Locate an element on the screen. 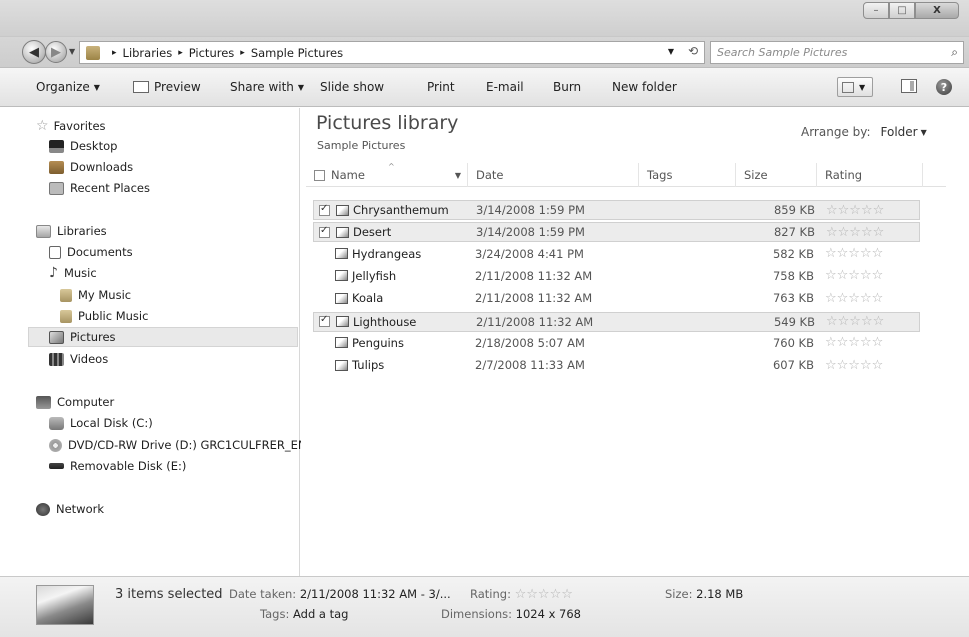 The width and height of the screenshot is (969, 637). file-size: 582 KB is located at coordinates (793, 253).